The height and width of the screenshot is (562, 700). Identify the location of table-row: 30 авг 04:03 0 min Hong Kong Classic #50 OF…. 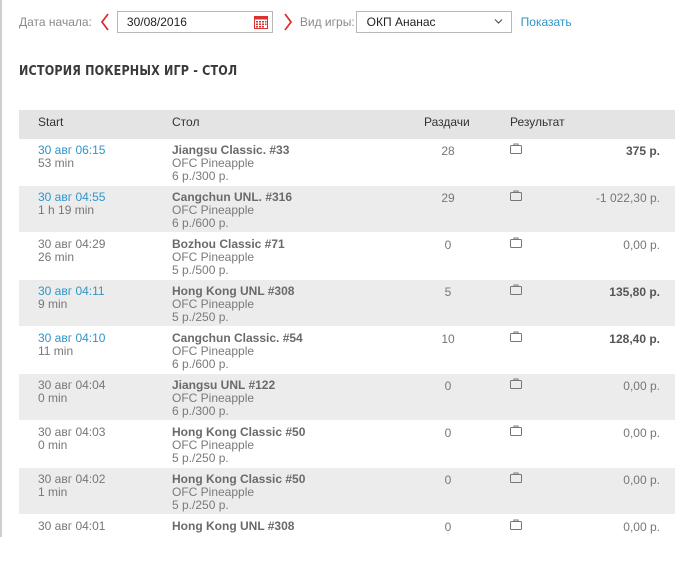
(347, 444).